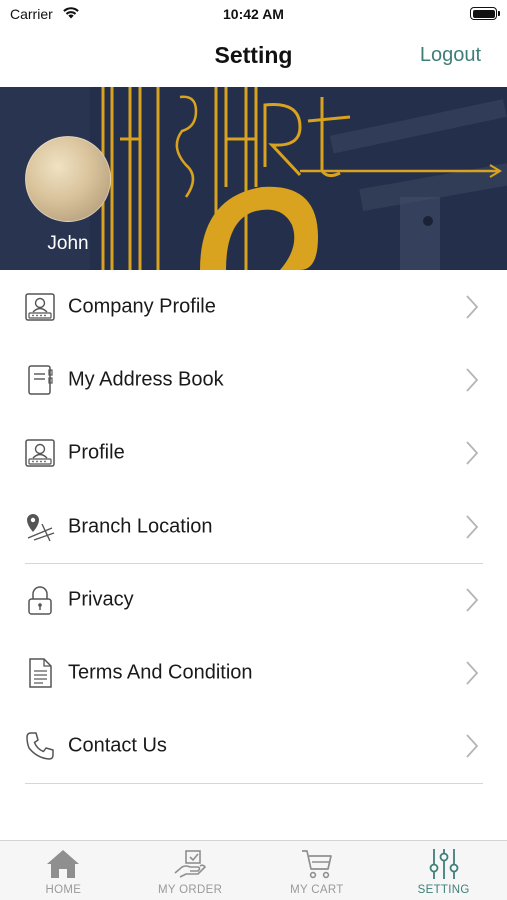 This screenshot has height=900, width=507. I want to click on map-pin-icon, so click(41, 527).